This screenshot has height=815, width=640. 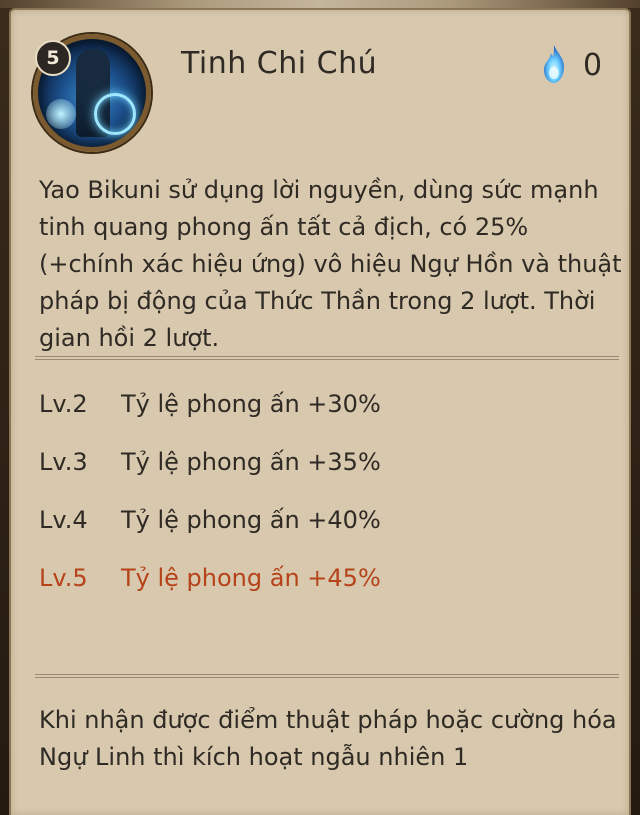 I want to click on skill-cost-value: 0, so click(x=593, y=65).